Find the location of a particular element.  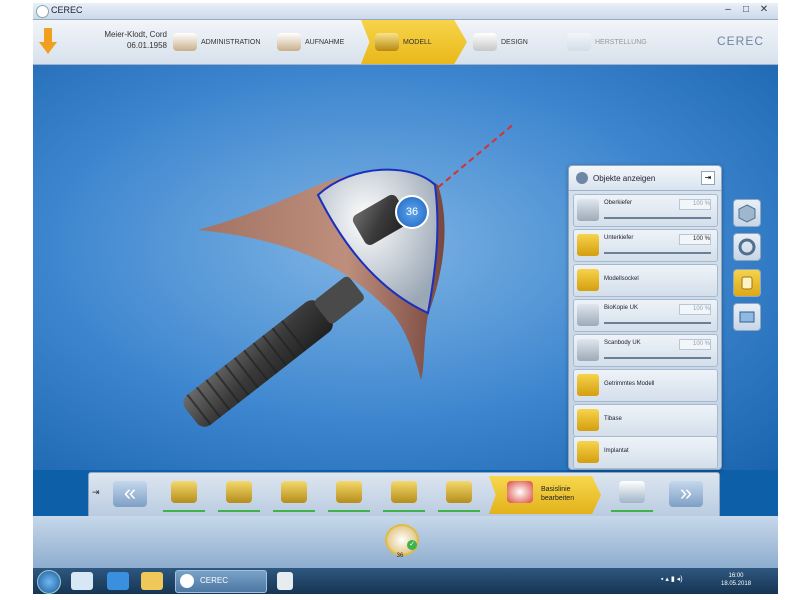

tool-5-button is located at coordinates (404, 495).